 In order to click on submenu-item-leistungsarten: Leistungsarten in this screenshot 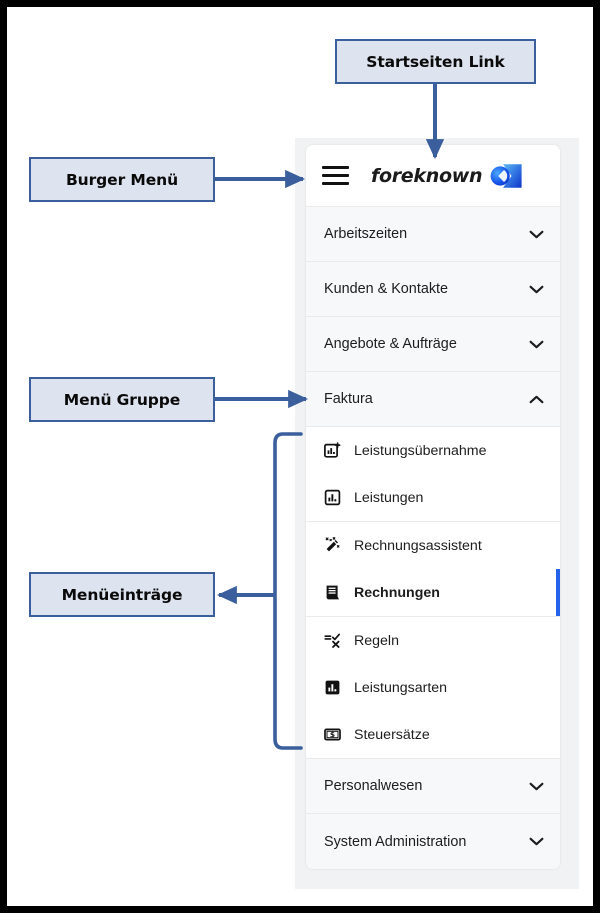, I will do `click(433, 687)`.